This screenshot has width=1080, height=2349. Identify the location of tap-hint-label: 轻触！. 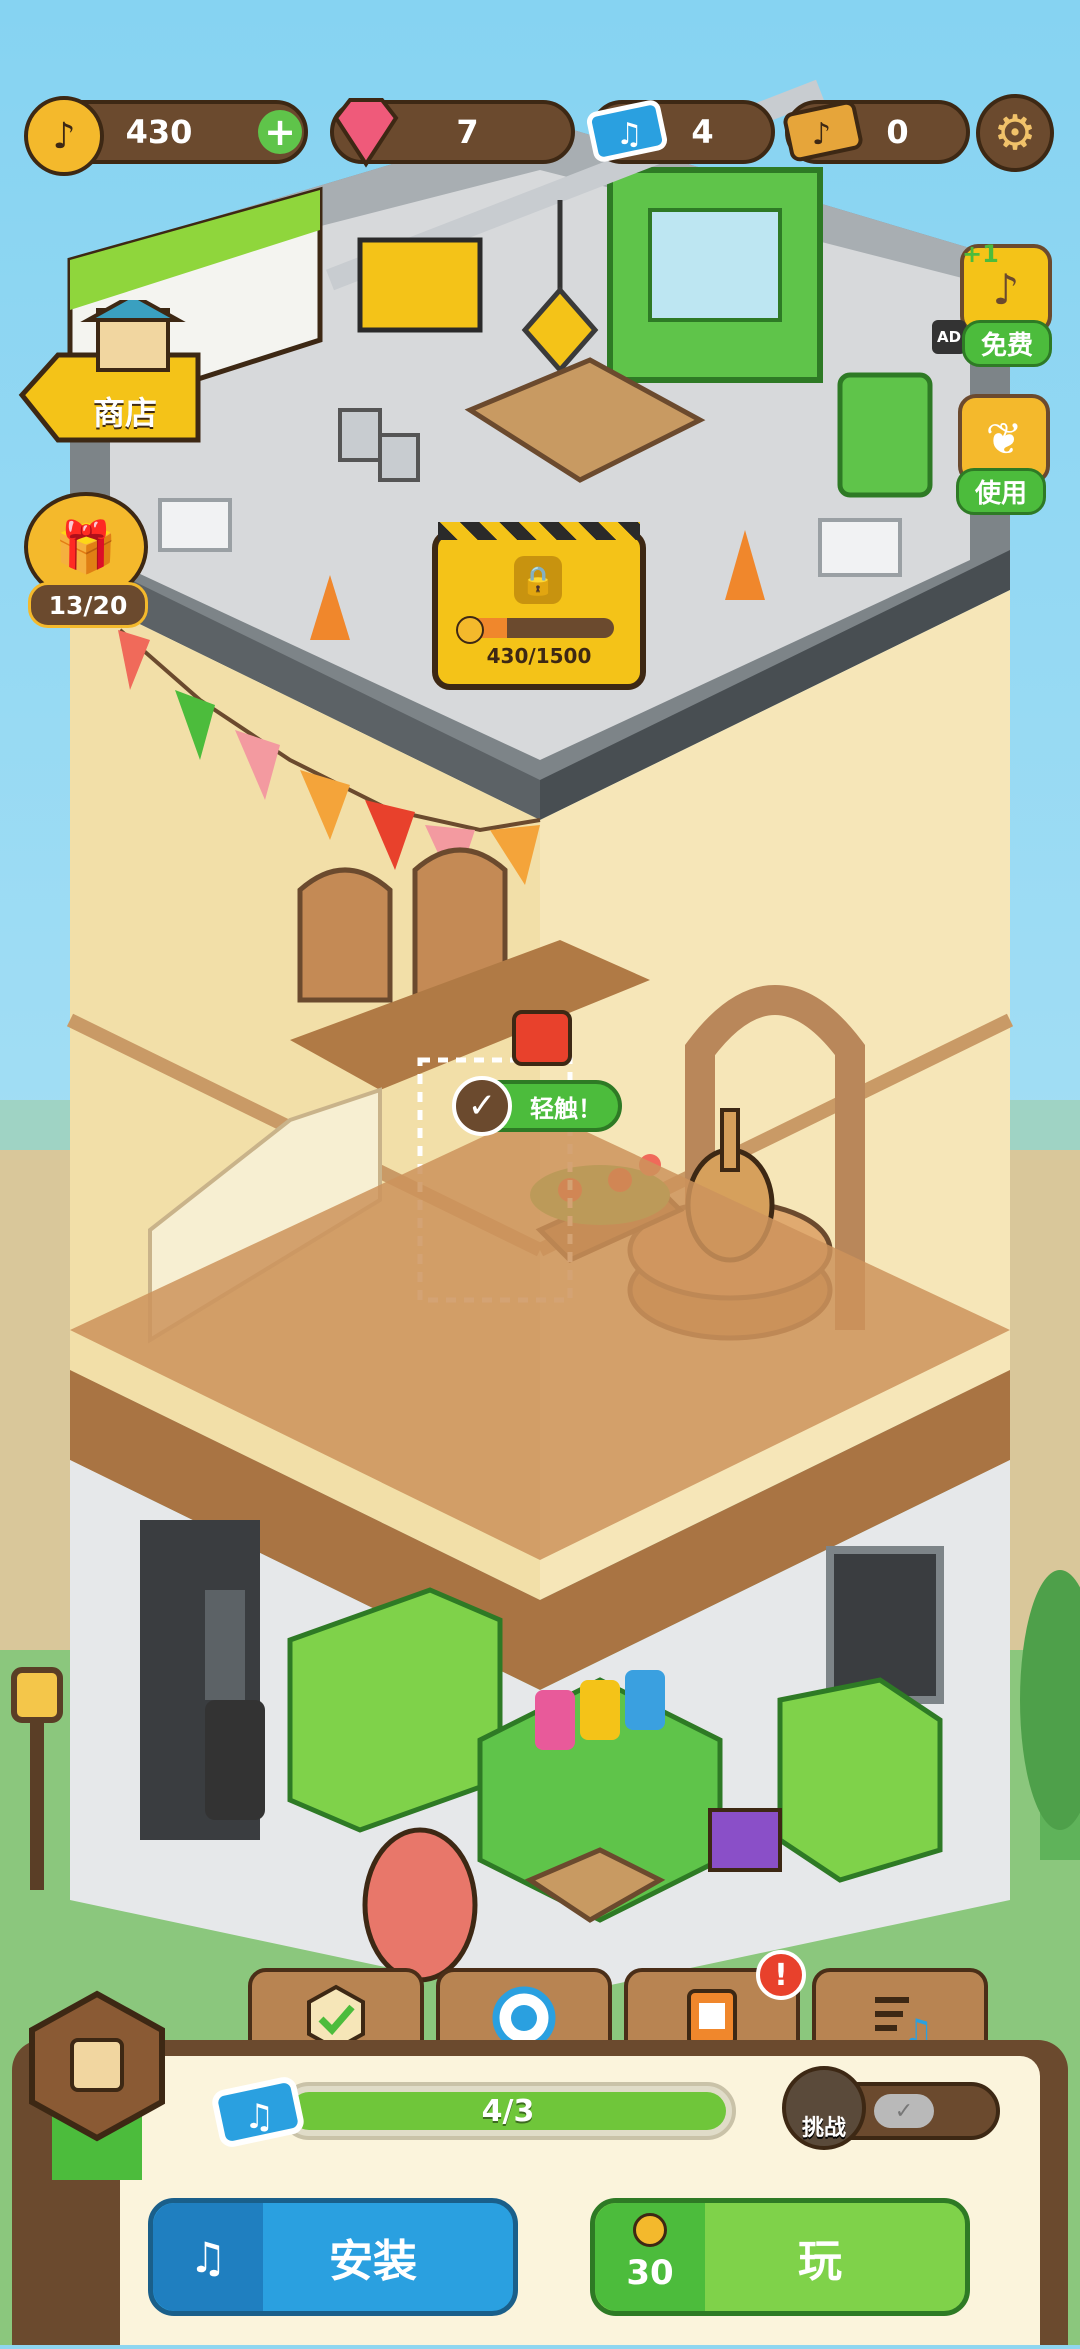
(566, 1108).